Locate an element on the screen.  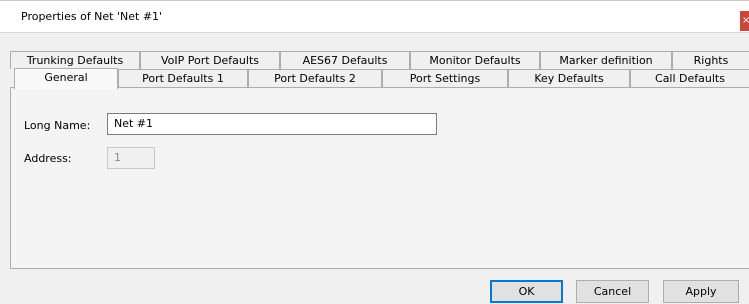
tab-call-defaults: Call Defaults is located at coordinates (689, 78).